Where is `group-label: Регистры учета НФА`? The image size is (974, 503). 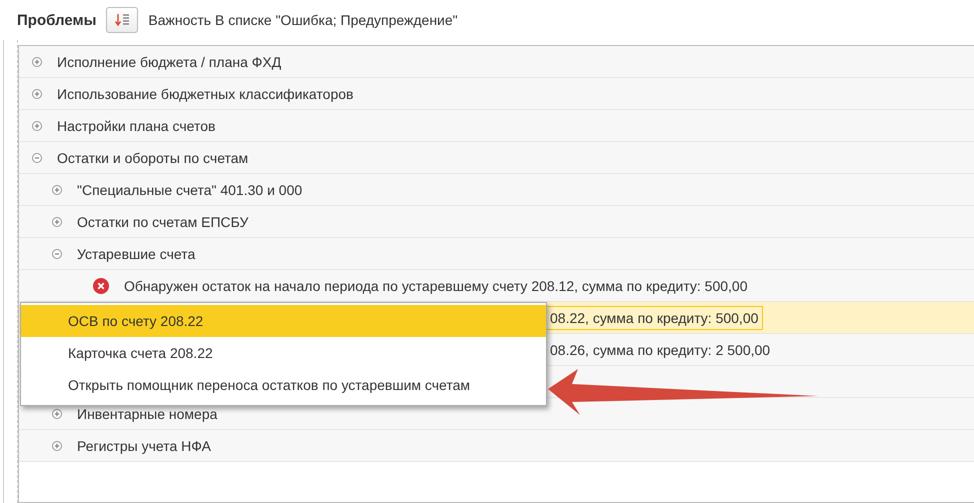 group-label: Регистры учета НФА is located at coordinates (144, 446).